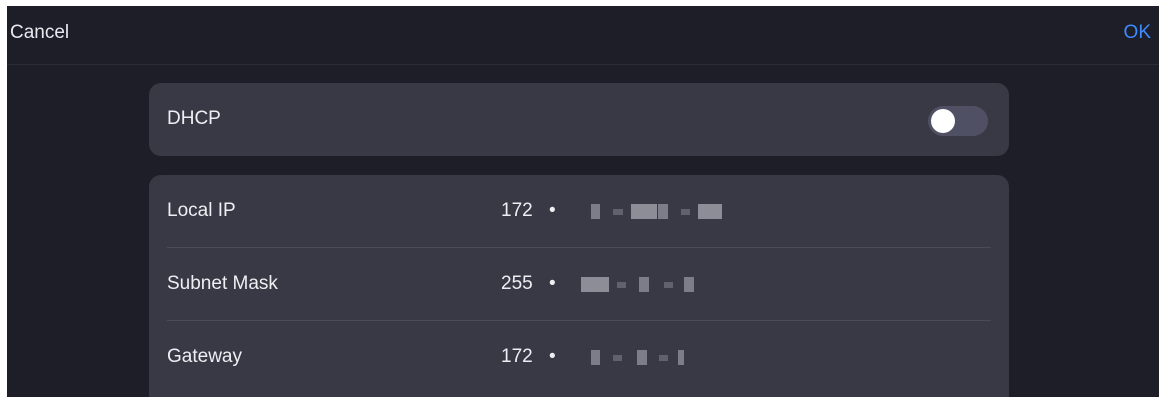 The height and width of the screenshot is (403, 1159). What do you see at coordinates (958, 121) in the screenshot?
I see `dhcp-toggle` at bounding box center [958, 121].